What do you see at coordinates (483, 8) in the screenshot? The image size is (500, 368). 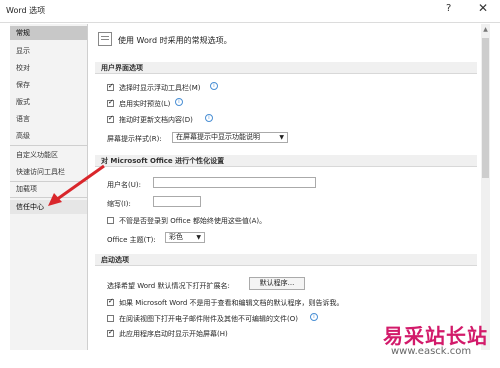 I see `close-icon: ✕` at bounding box center [483, 8].